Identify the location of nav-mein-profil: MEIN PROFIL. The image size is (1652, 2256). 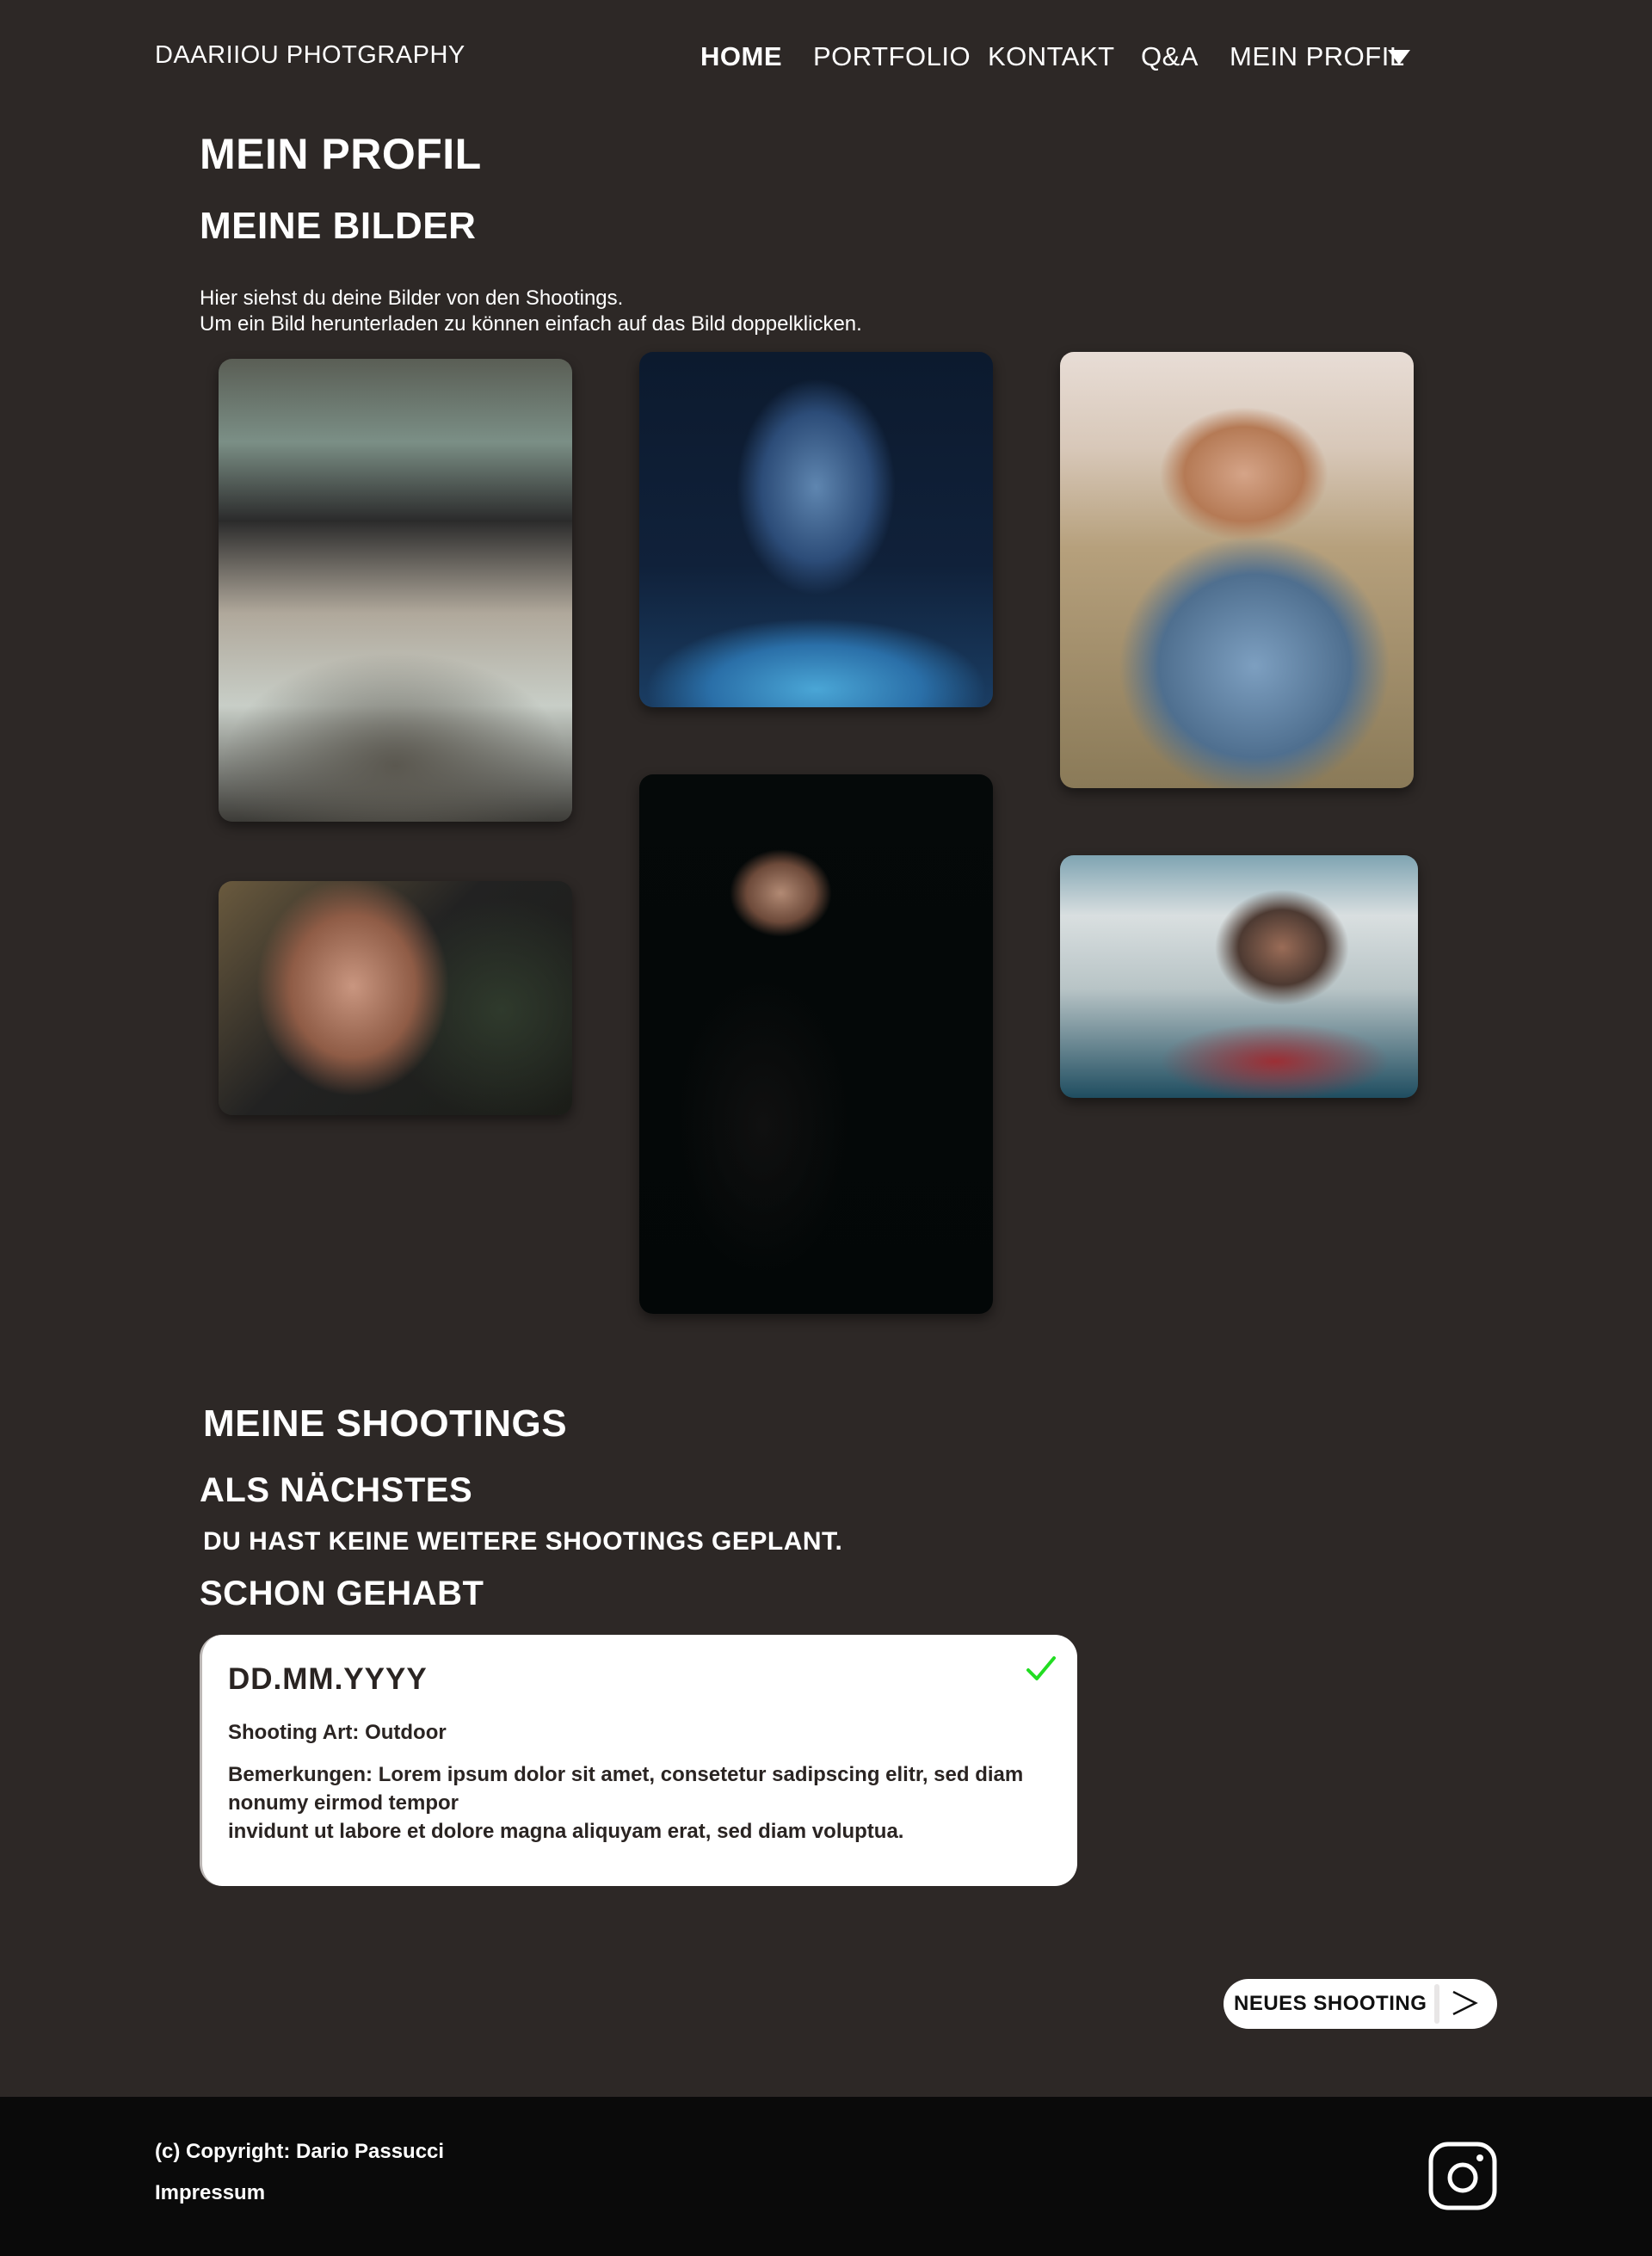
(1317, 56).